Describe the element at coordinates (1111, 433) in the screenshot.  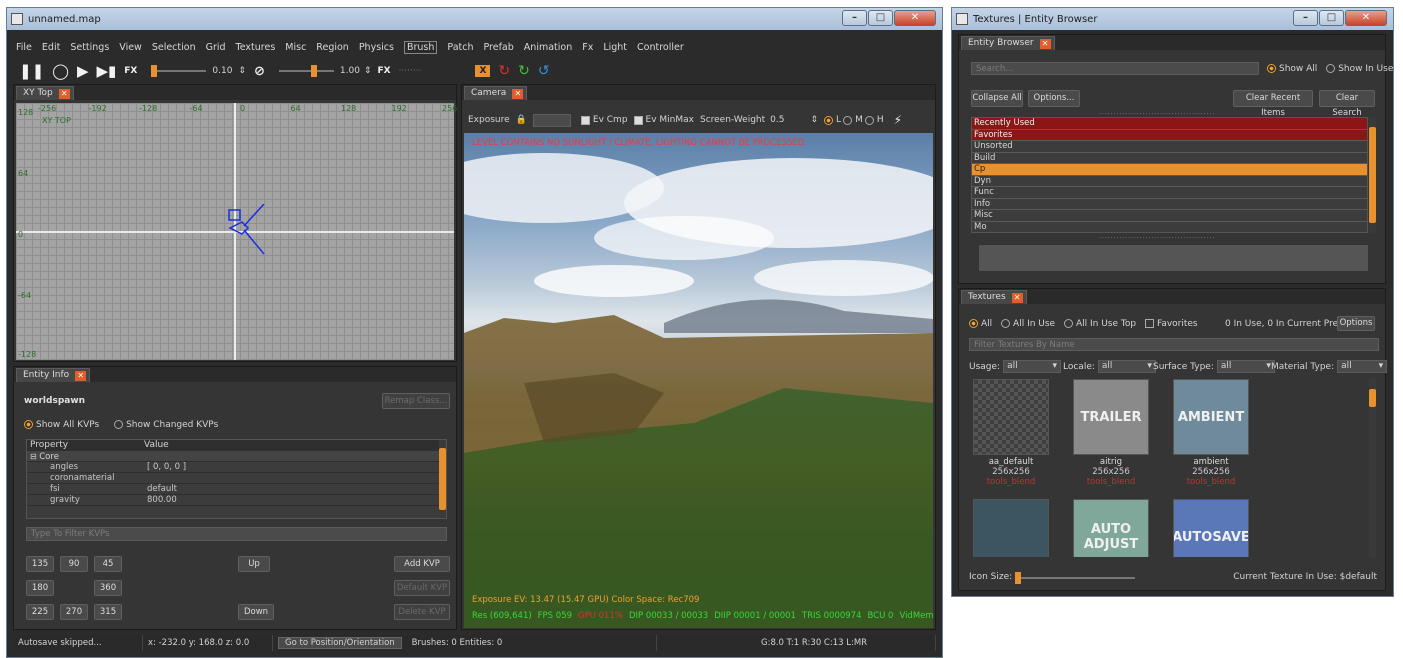
I see `texture-tile: TRAILER aitrig 256x256 tools_blend` at that location.